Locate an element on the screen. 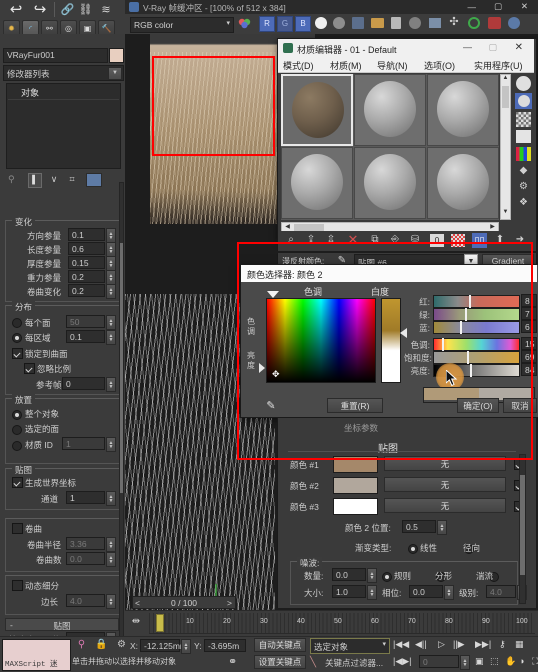 Image resolution: width=538 pixels, height=672 pixels. timeline-frame-readout: < 0 / 100 > is located at coordinates (184, 602).